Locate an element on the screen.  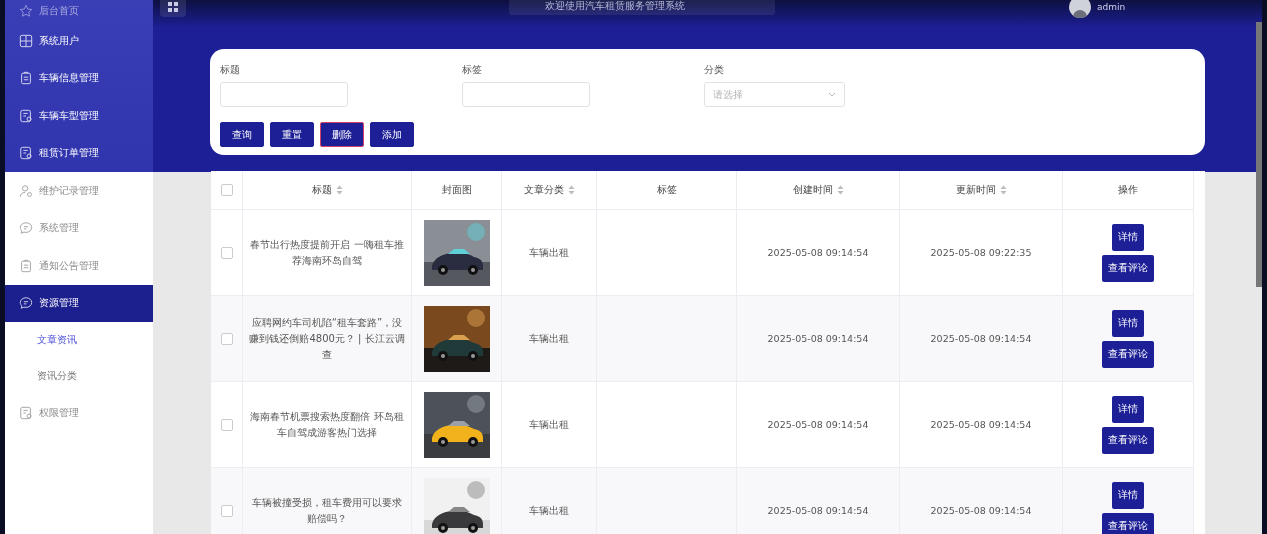
action-button: 查询 is located at coordinates (242, 134).